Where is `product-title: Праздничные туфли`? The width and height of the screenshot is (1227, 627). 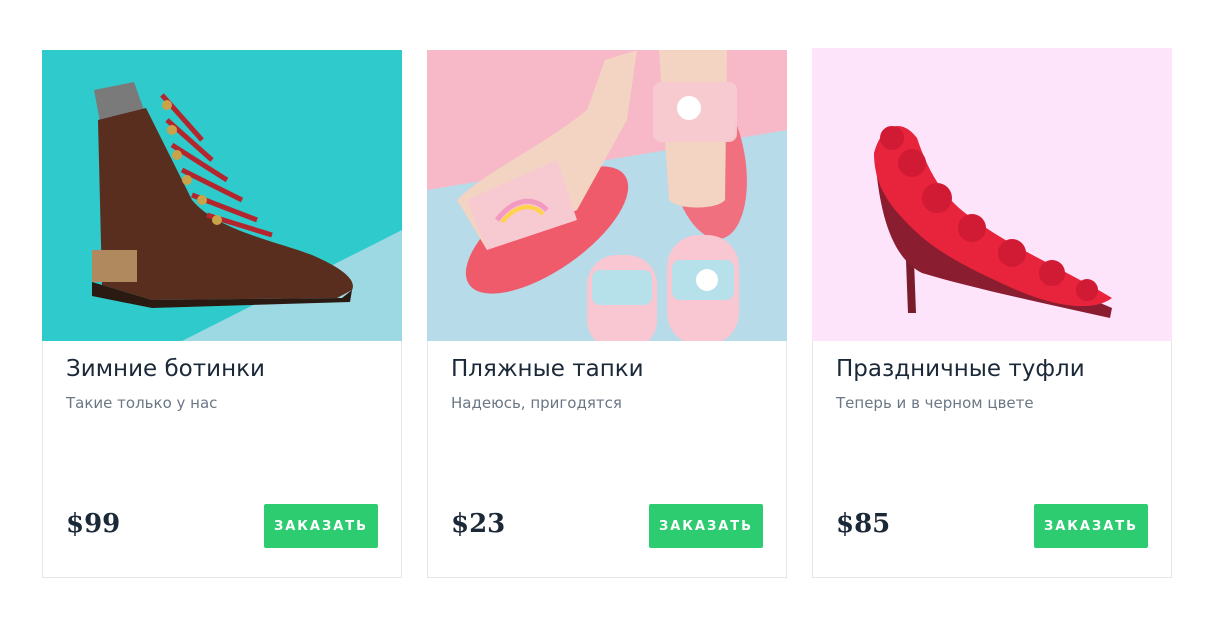
product-title: Праздничные туфли is located at coordinates (960, 369).